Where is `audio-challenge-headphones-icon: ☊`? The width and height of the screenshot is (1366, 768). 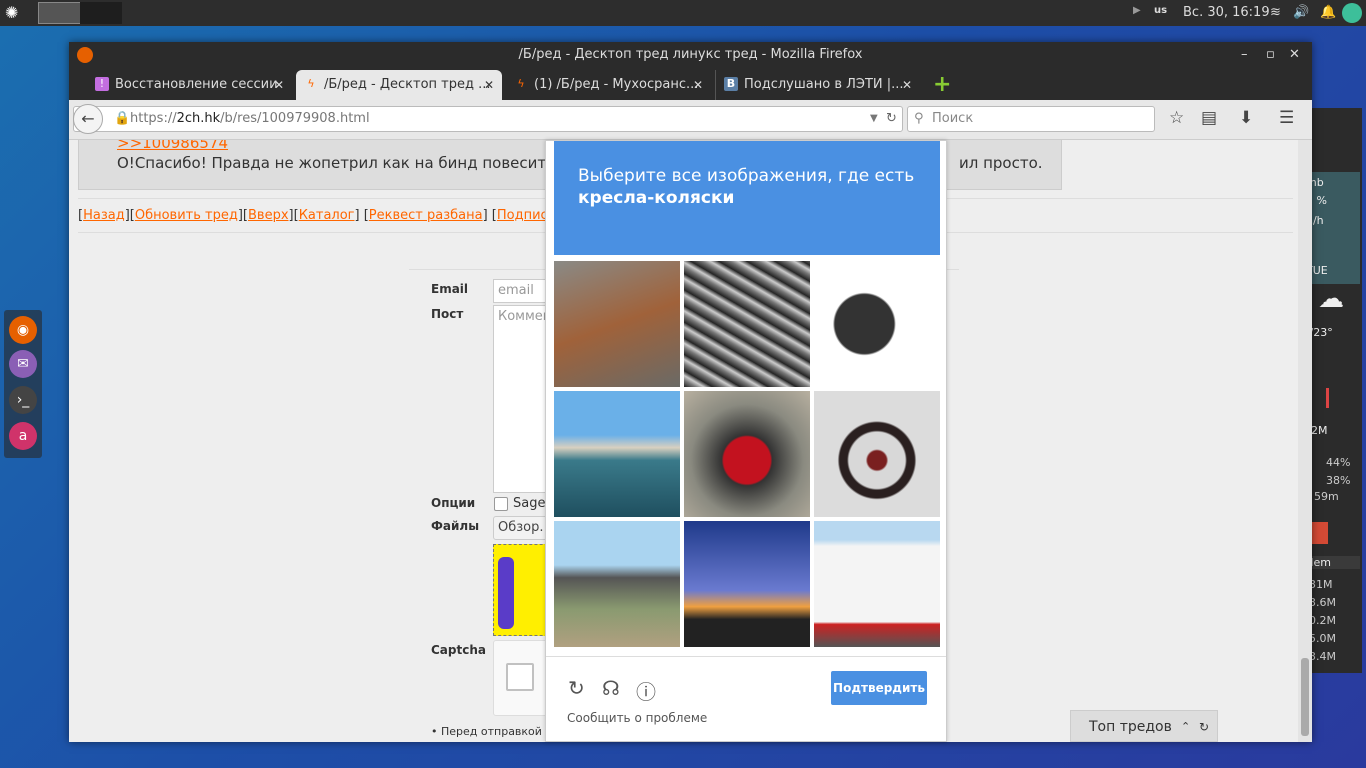
audio-challenge-headphones-icon: ☊ is located at coordinates (611, 688).